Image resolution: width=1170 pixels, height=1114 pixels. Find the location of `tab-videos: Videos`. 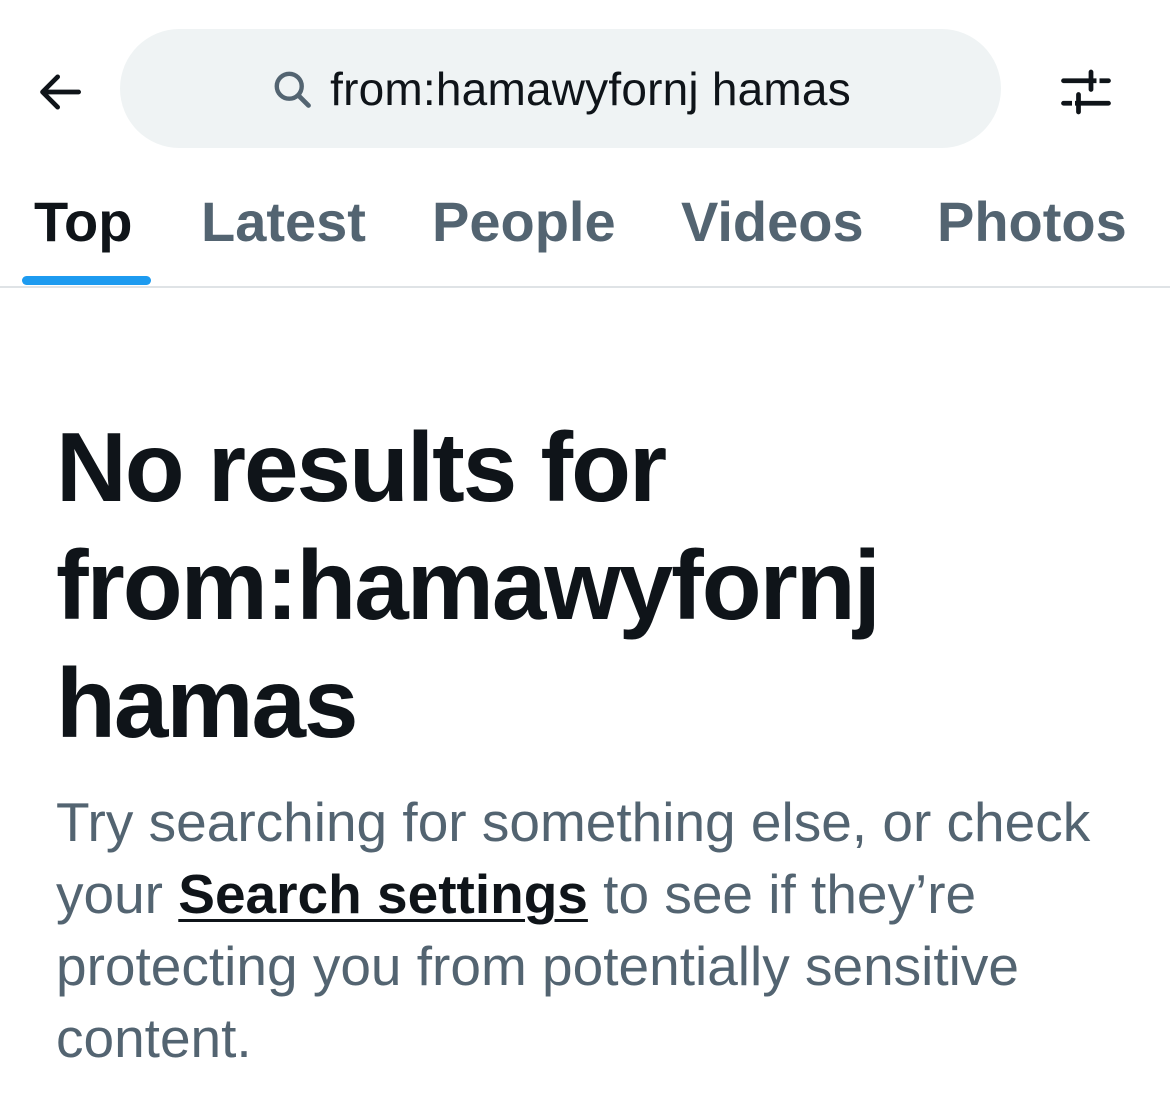

tab-videos: Videos is located at coordinates (772, 233).